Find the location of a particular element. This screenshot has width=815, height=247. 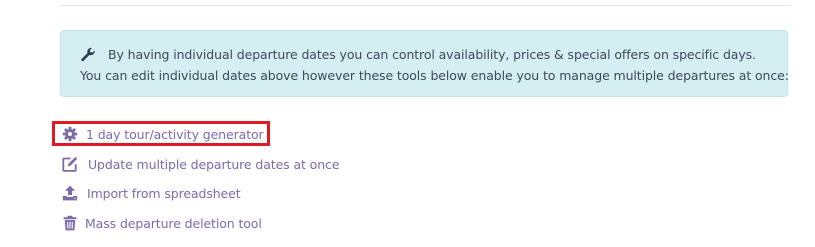

section-divider is located at coordinates (425, 5).